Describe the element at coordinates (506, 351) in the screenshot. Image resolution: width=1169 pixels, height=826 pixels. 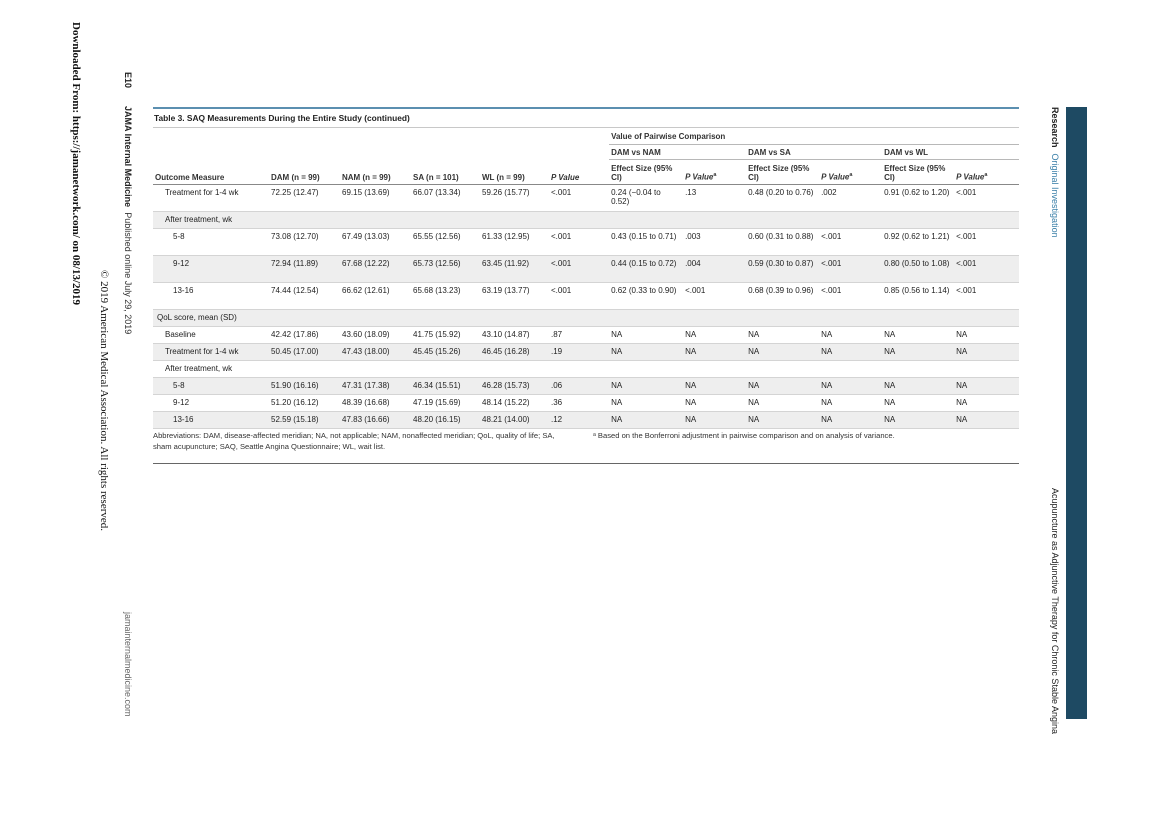
I see `cell-wl: 46.45 (16.28)` at that location.